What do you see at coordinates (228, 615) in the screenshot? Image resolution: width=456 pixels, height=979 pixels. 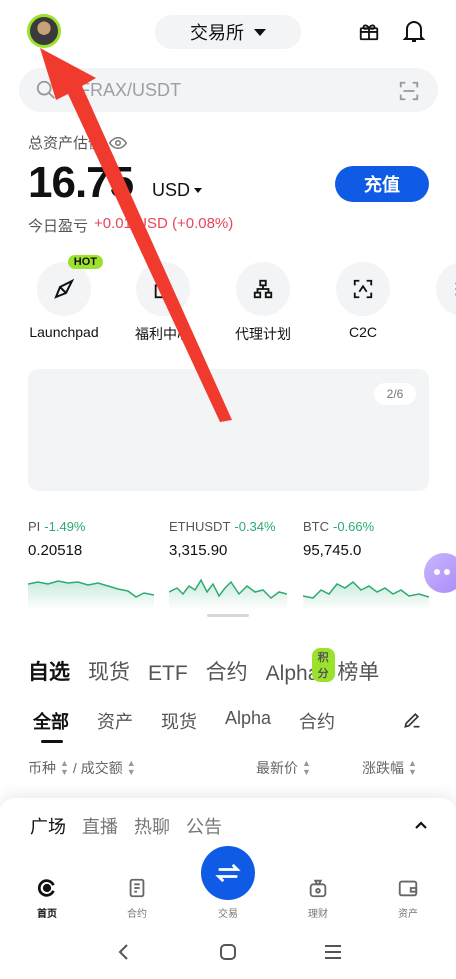 I see `ticker-scroll-indicator` at bounding box center [228, 615].